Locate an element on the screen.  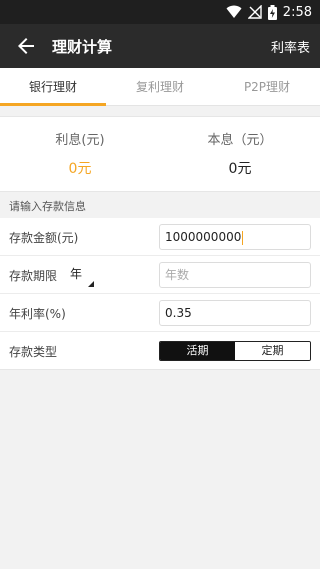
result-summary: 利息(元) 0元 本息（元） 0元 is located at coordinates (160, 154).